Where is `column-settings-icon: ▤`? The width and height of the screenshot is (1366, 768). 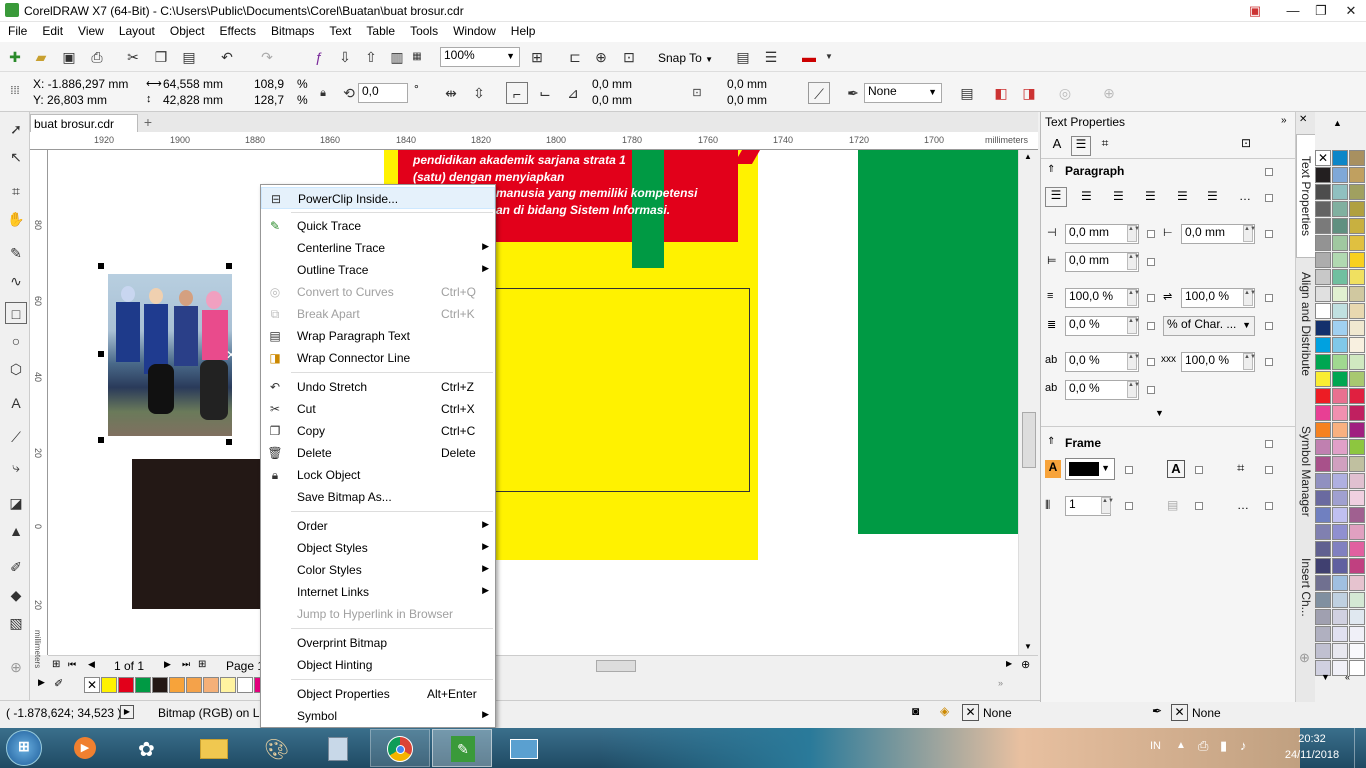 column-settings-icon: ▤ is located at coordinates (1172, 505).